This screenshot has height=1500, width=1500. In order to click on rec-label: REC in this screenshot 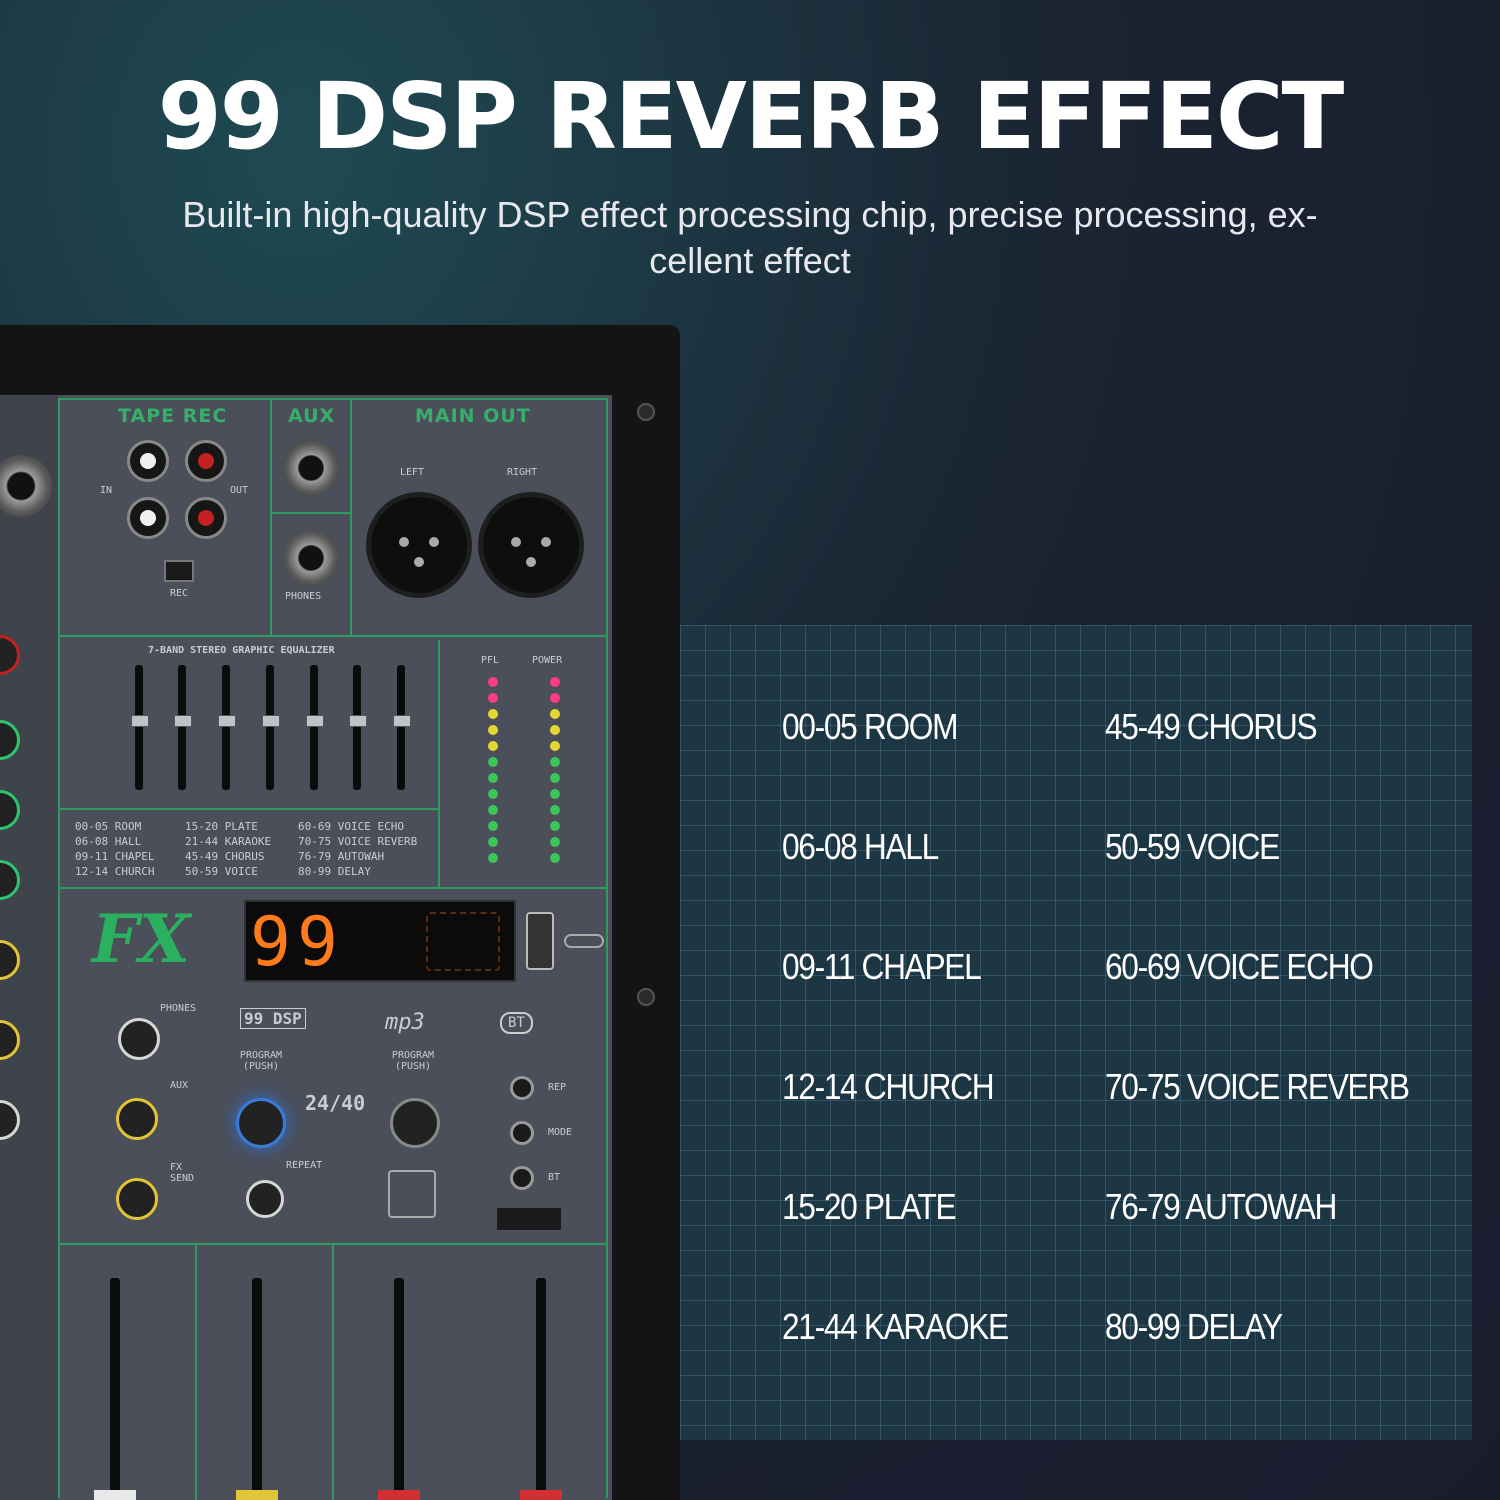, I will do `click(179, 593)`.